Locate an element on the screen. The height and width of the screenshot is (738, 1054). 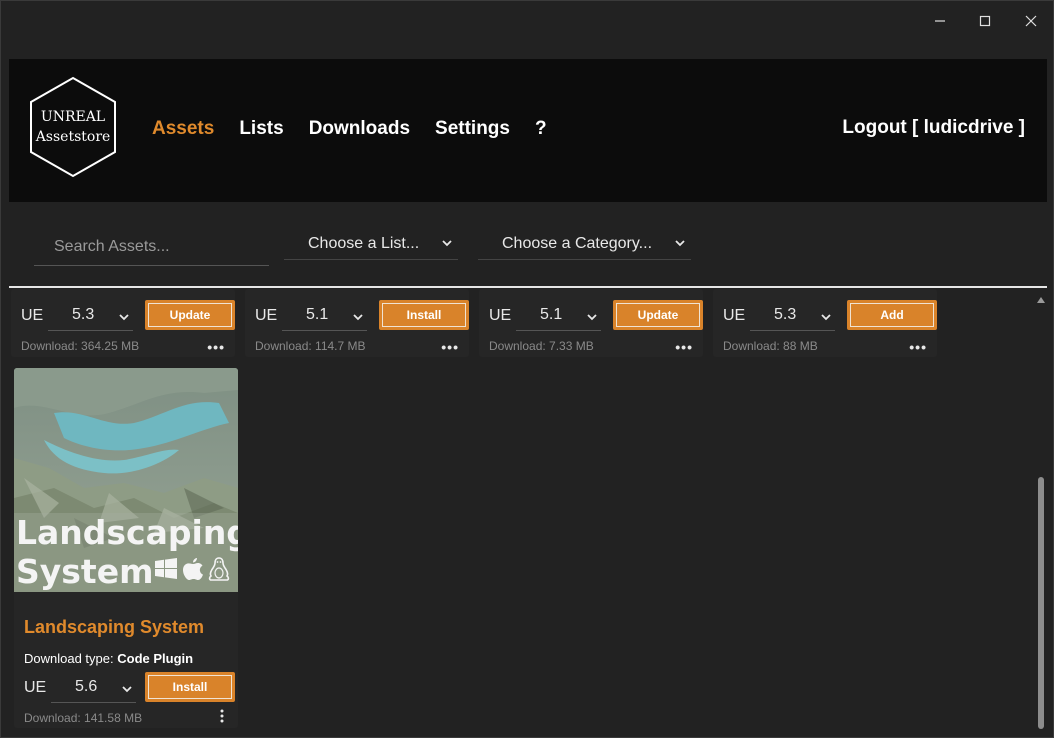
search-input is located at coordinates (151, 247).